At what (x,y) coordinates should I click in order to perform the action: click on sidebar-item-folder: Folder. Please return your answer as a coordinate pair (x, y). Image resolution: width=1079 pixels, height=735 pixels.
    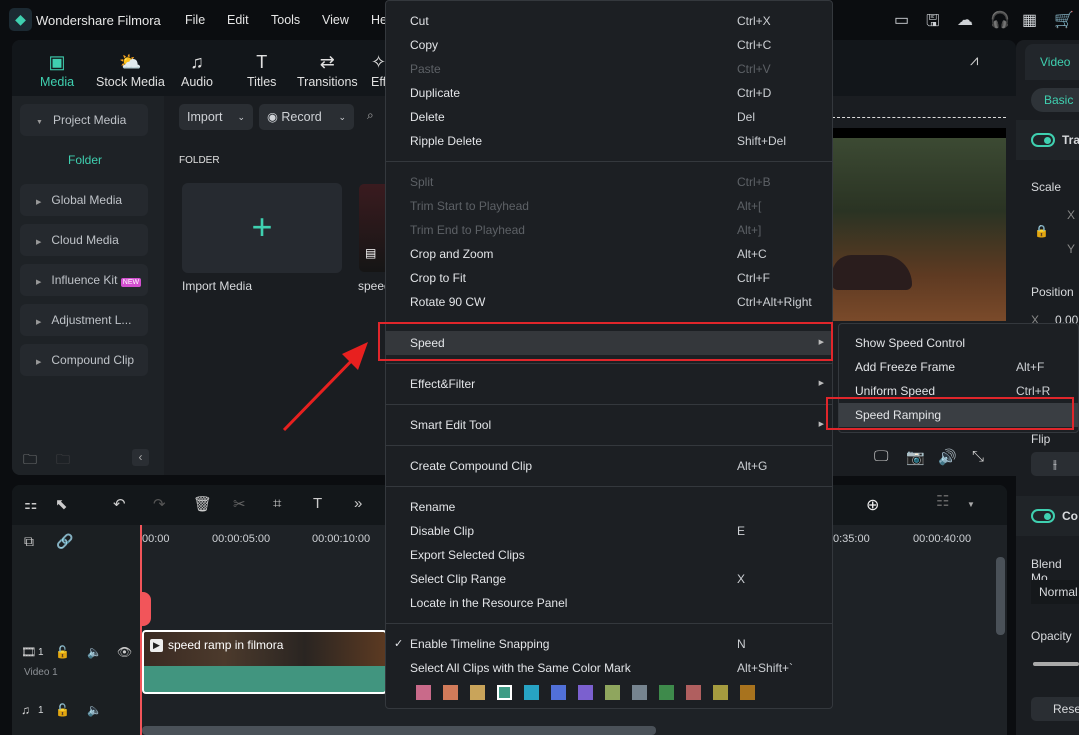
    Looking at the image, I should click on (85, 160).